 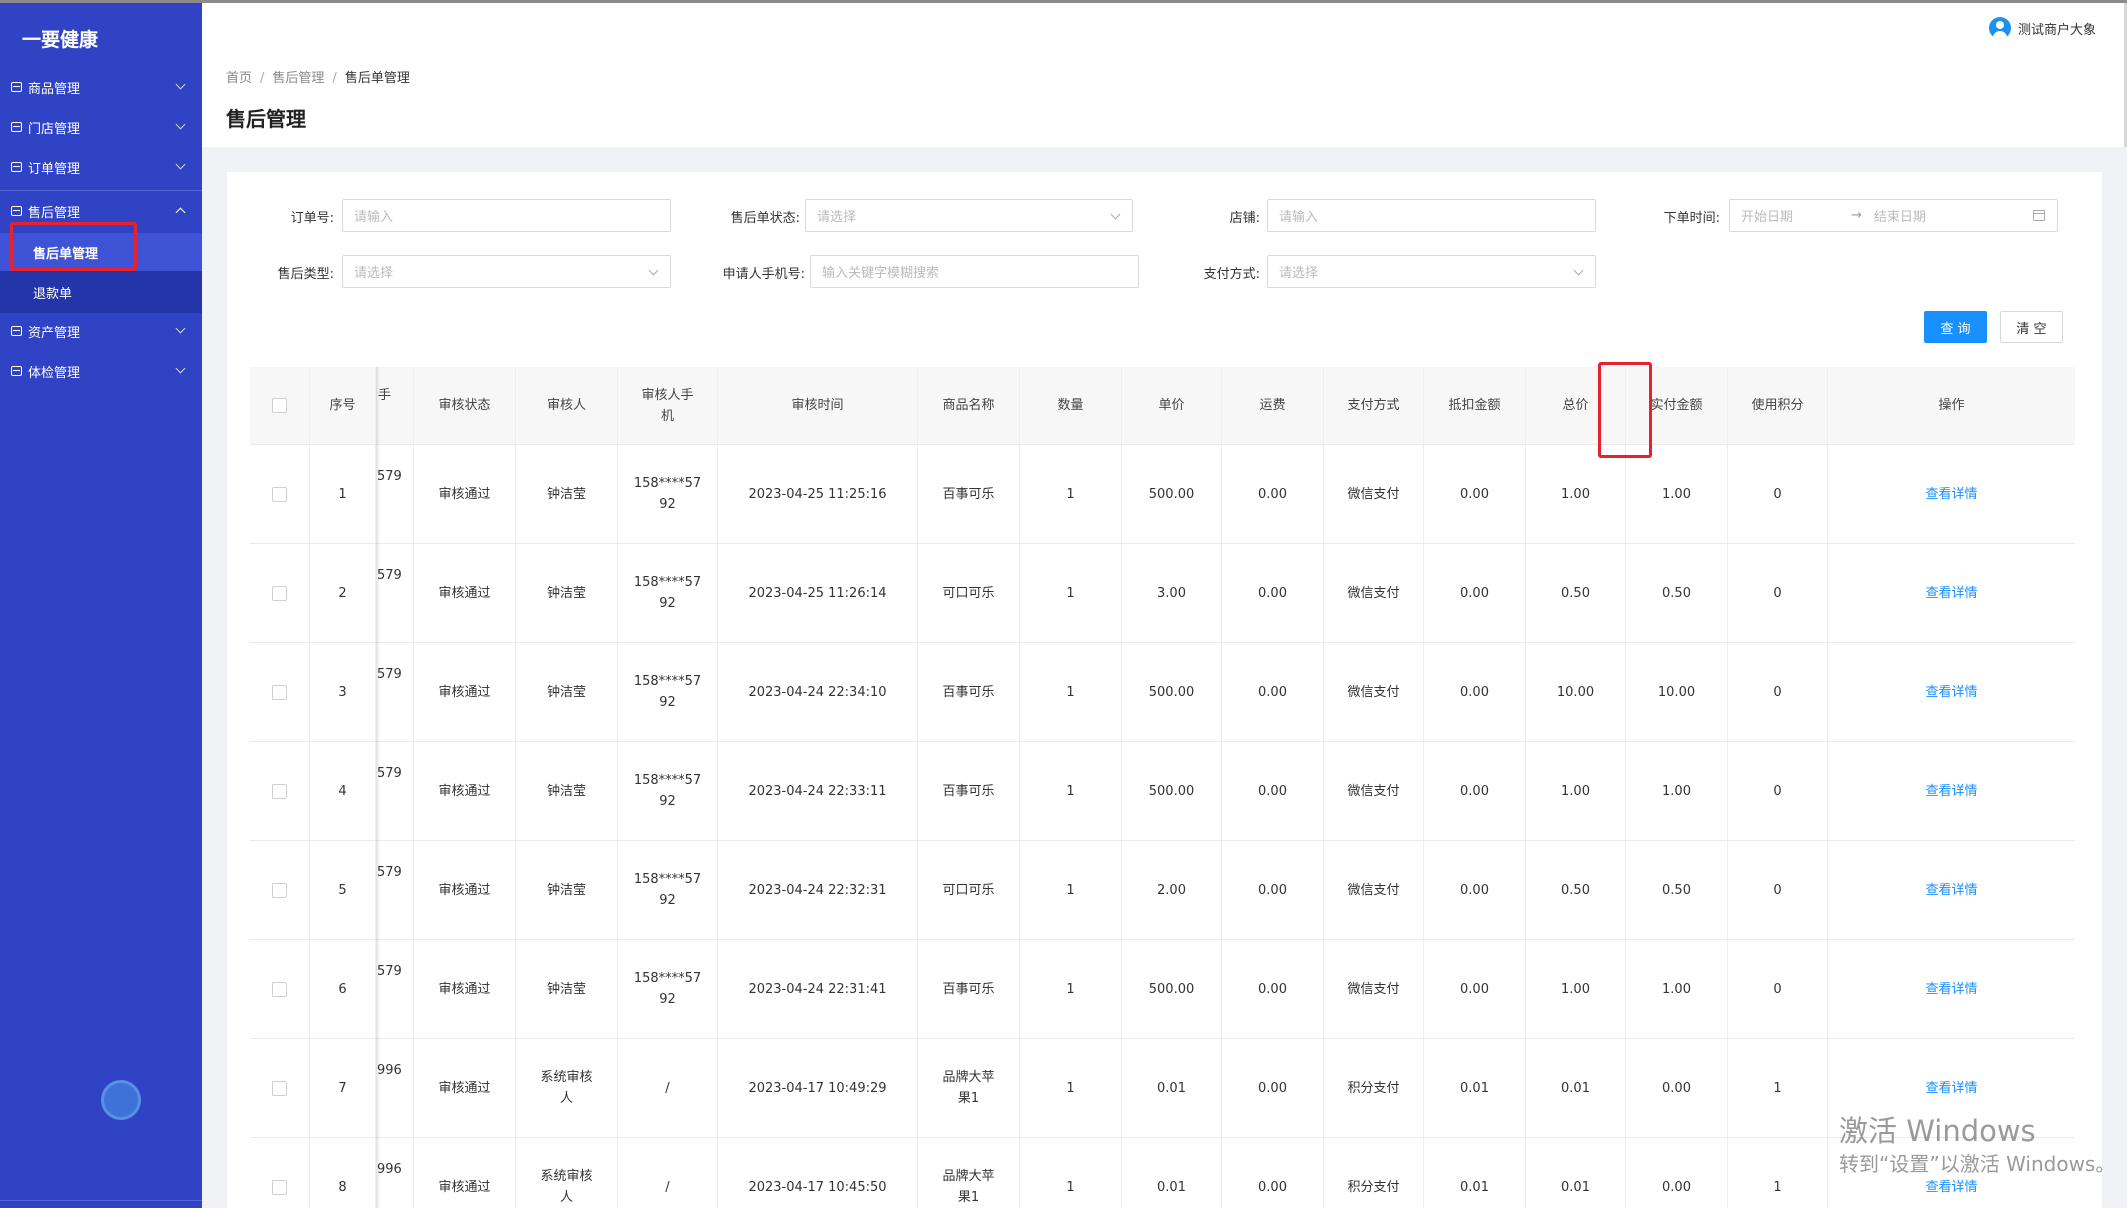 What do you see at coordinates (1676, 494) in the screenshot?
I see `cell-paid-text: 1.00` at bounding box center [1676, 494].